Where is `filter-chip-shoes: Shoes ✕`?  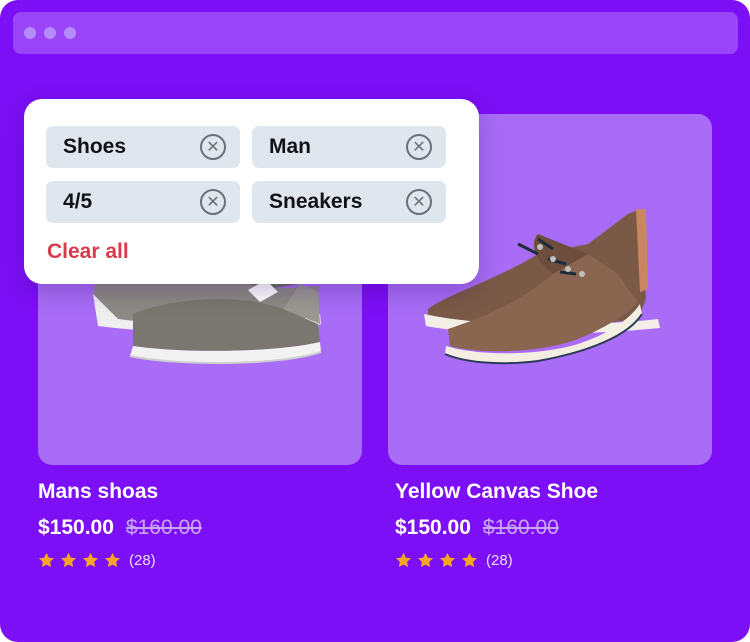 filter-chip-shoes: Shoes ✕ is located at coordinates (143, 147).